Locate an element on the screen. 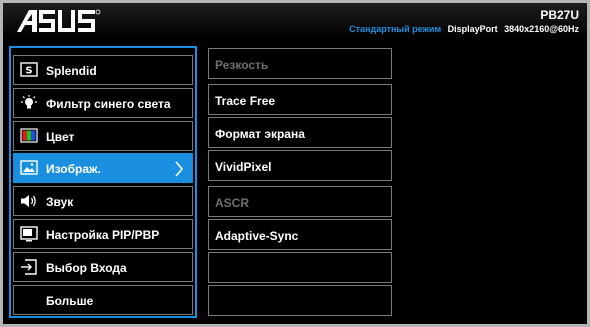 Image resolution: width=590 pixels, height=327 pixels. sub-item-adaptive-sync: Adaptive-Sync is located at coordinates (300, 234).